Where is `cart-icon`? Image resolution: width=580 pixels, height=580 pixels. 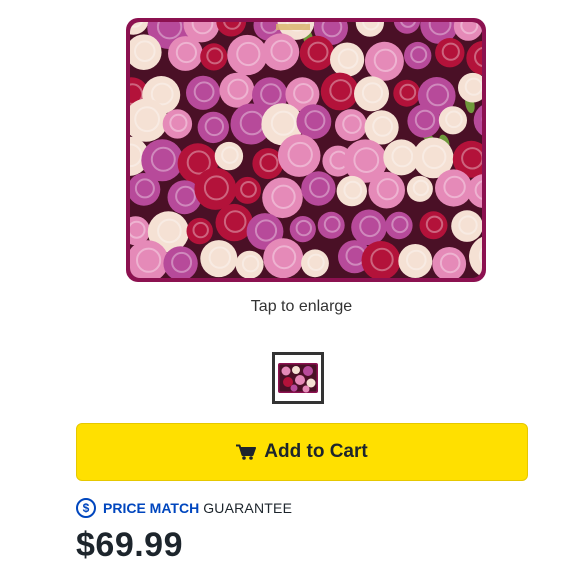 cart-icon is located at coordinates (246, 452).